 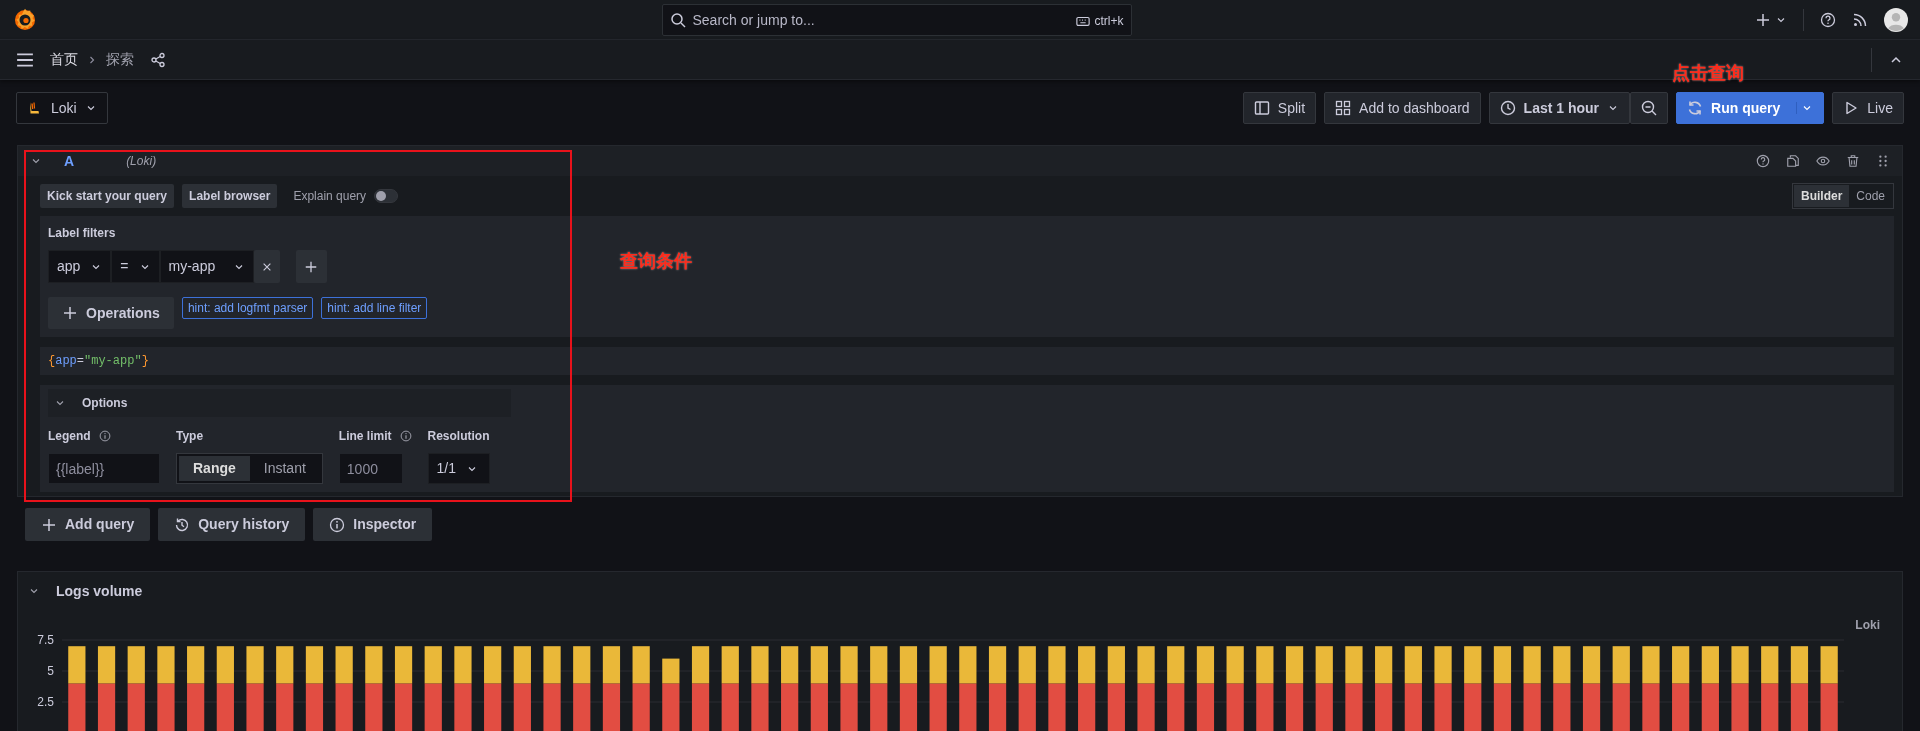 What do you see at coordinates (247, 308) in the screenshot?
I see `hint-button: hint: add logfmt parser` at bounding box center [247, 308].